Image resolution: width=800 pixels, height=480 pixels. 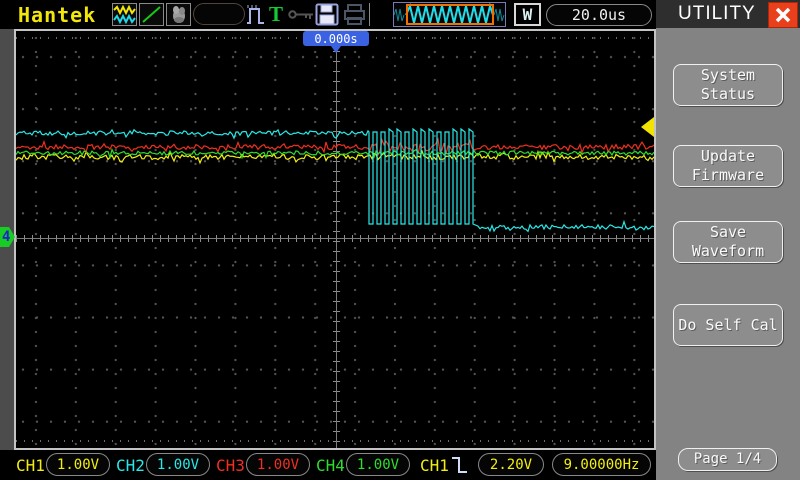 I want to click on close-button, so click(x=783, y=15).